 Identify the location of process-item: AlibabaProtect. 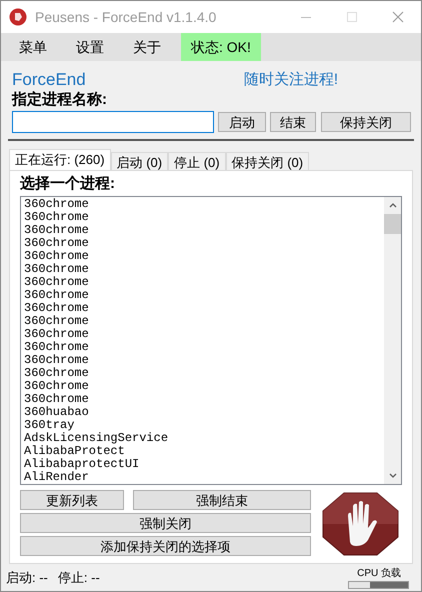
(204, 451).